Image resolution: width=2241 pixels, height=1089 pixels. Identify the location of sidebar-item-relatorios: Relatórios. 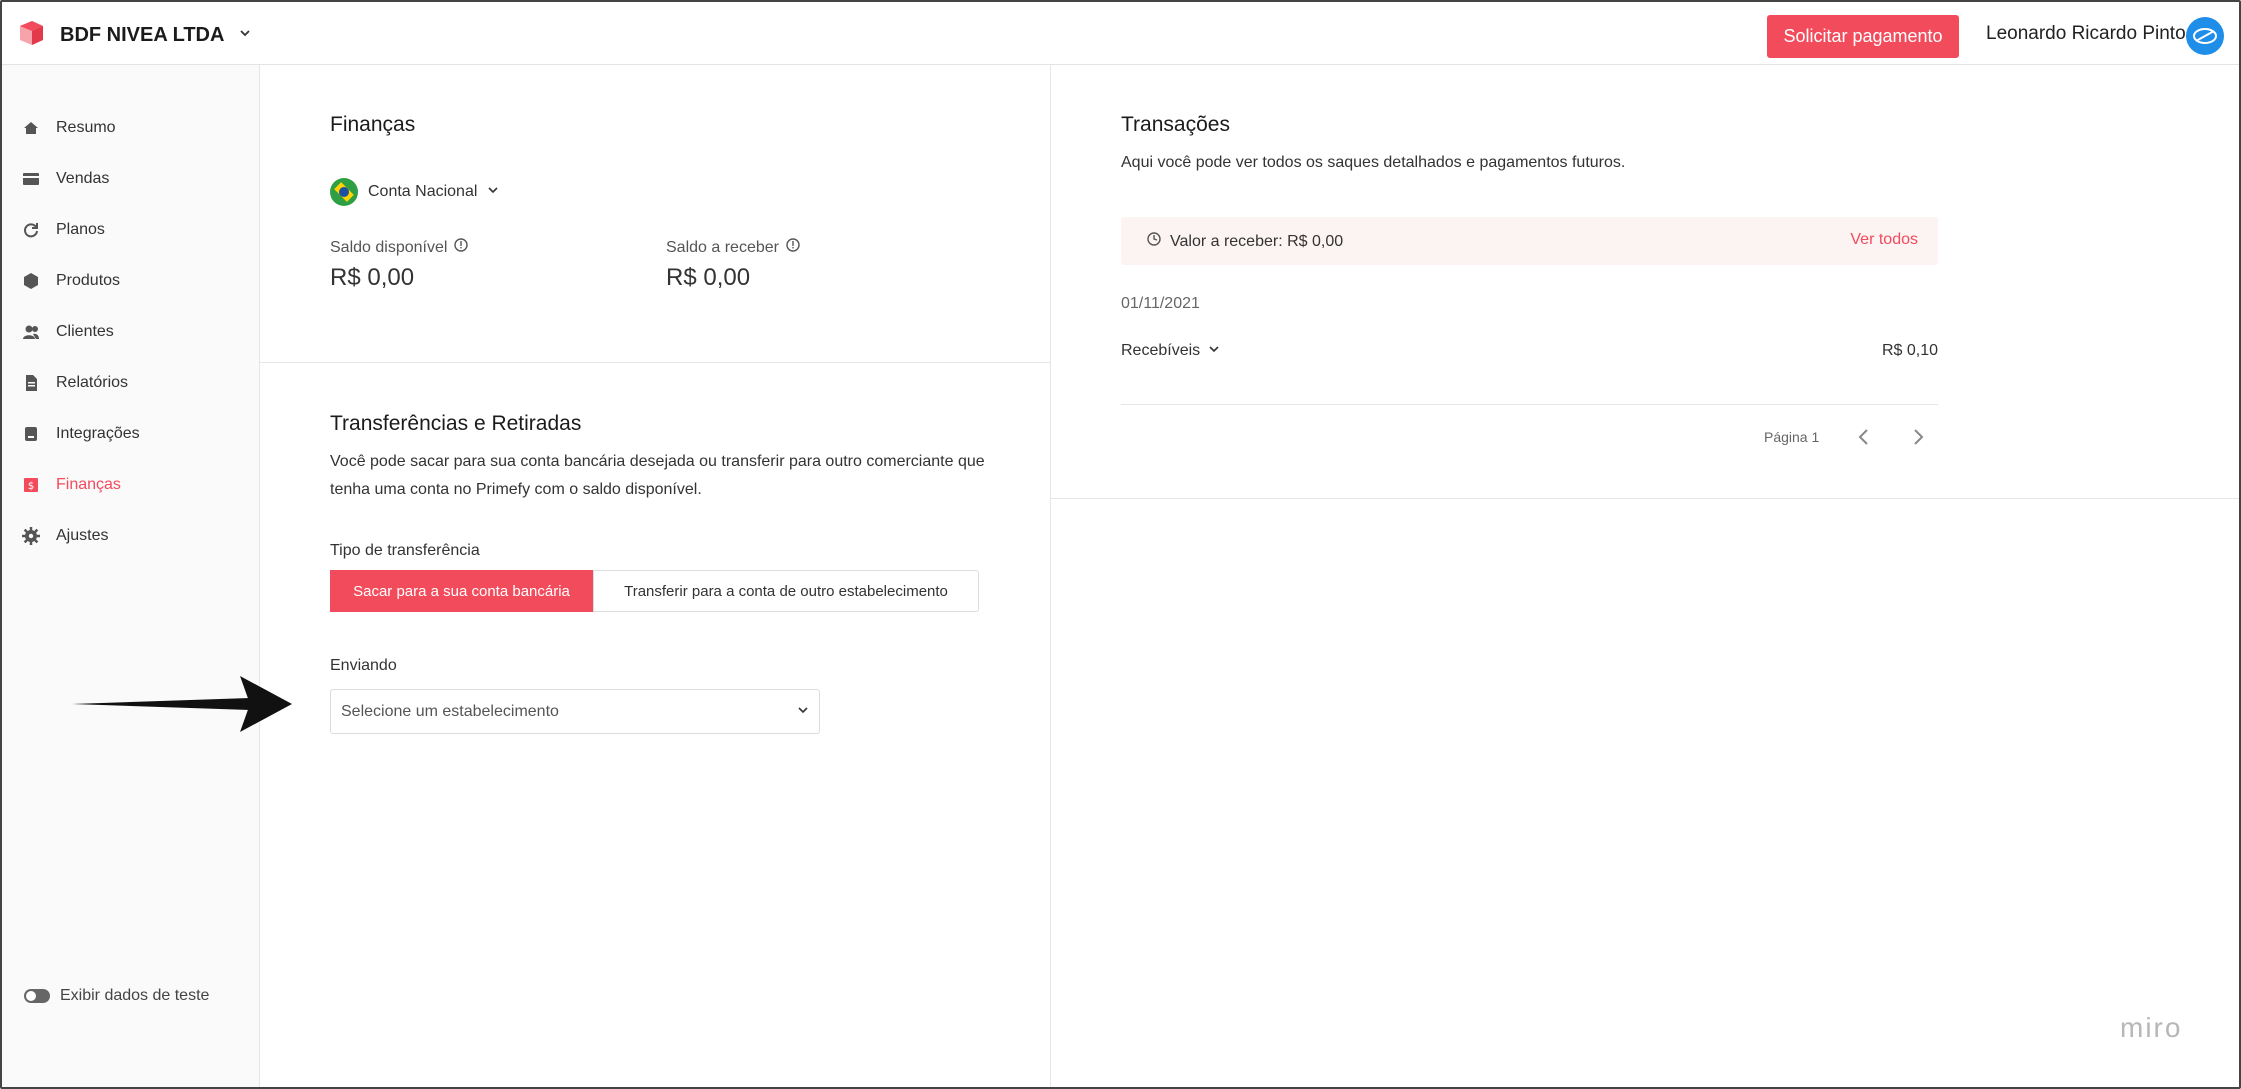
(75, 383).